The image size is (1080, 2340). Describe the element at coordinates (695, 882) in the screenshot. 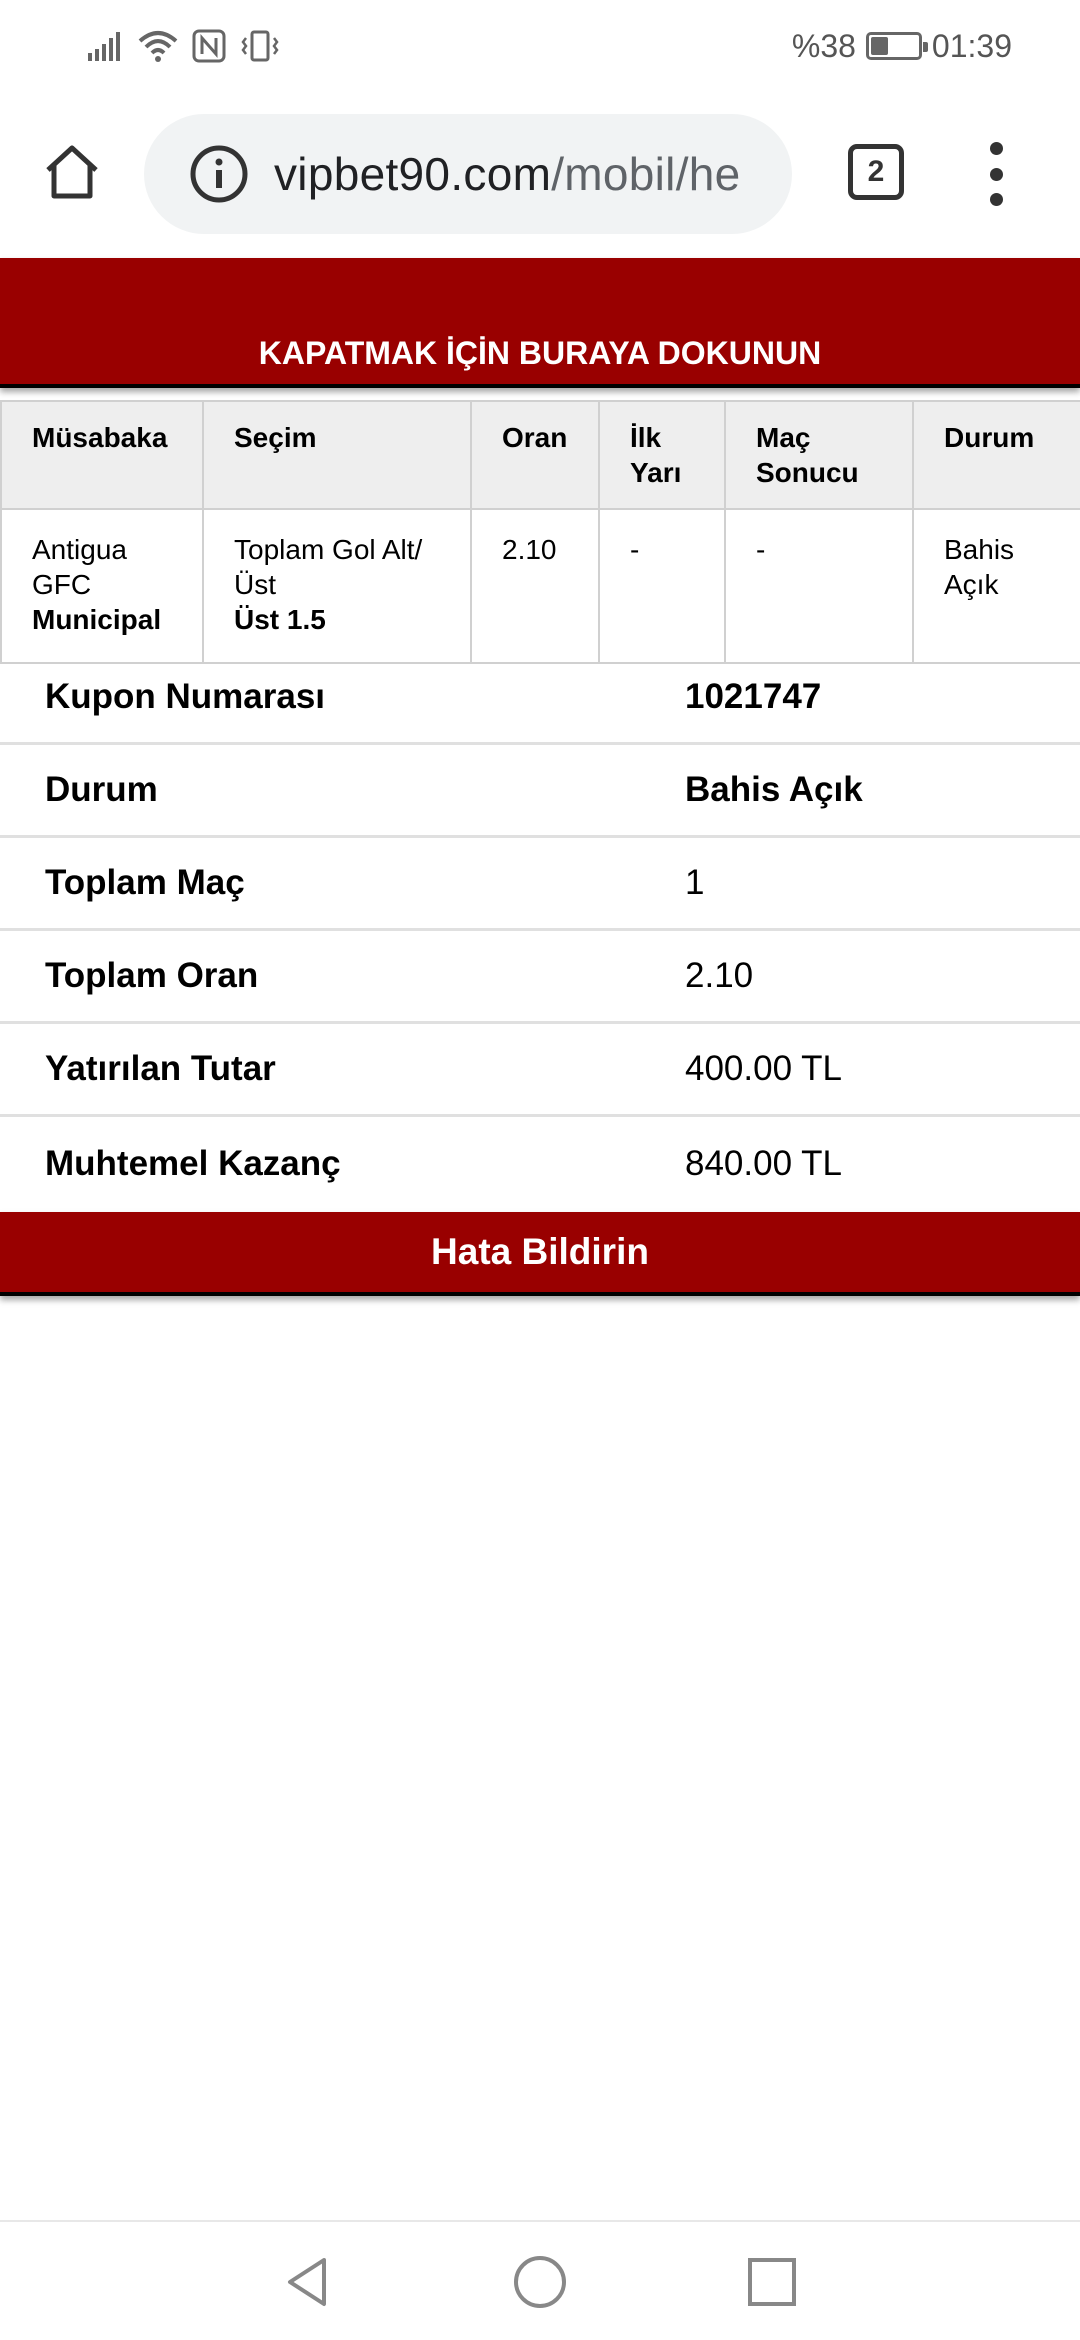

I see `summary-value: 1` at that location.